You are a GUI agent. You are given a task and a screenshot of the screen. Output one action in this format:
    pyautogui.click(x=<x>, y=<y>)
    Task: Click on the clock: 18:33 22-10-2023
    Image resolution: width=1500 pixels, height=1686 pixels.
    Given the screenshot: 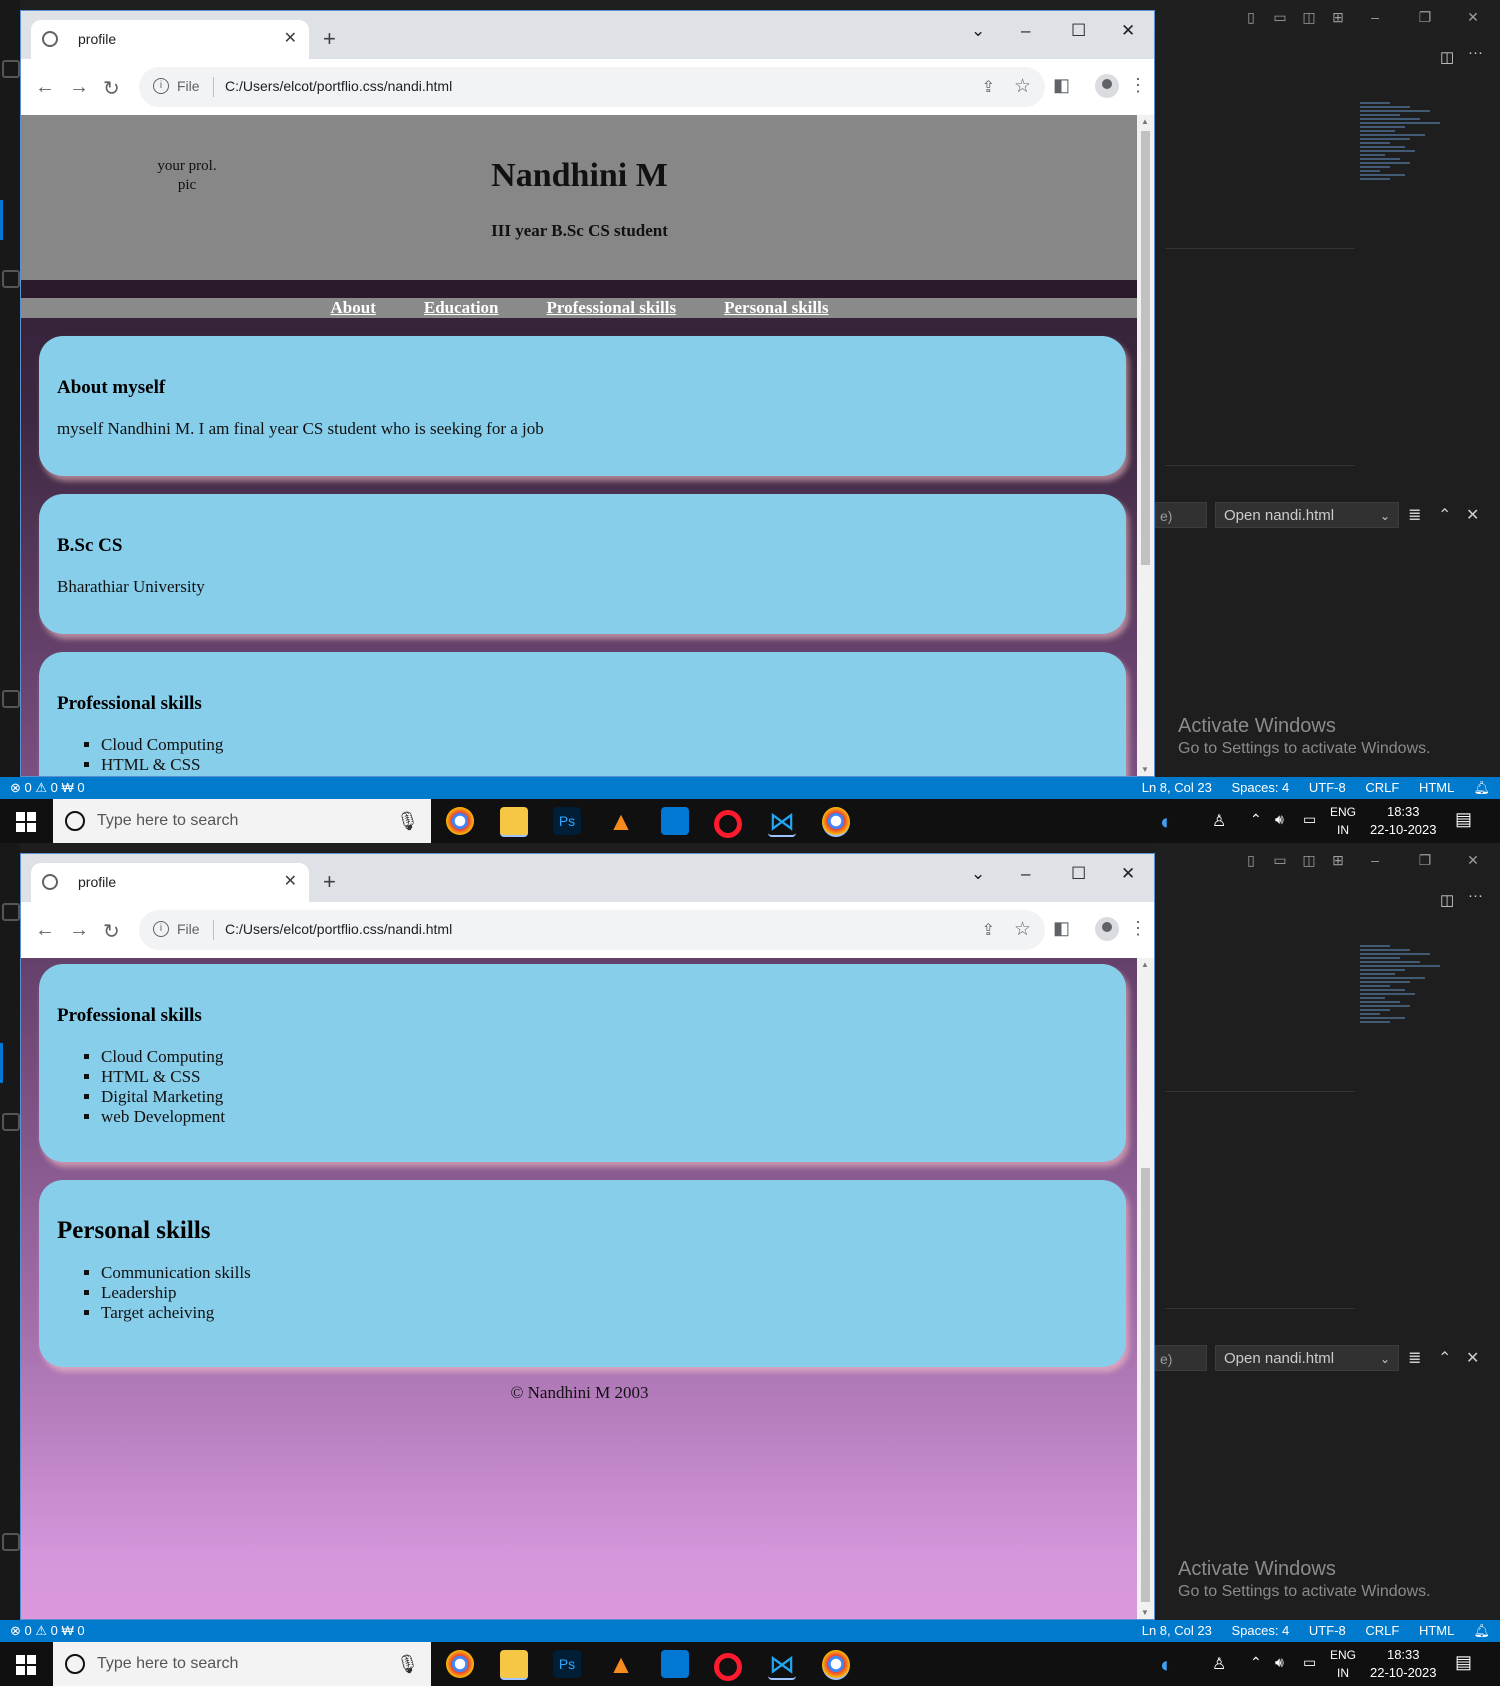 What is the action you would take?
    pyautogui.click(x=1403, y=821)
    